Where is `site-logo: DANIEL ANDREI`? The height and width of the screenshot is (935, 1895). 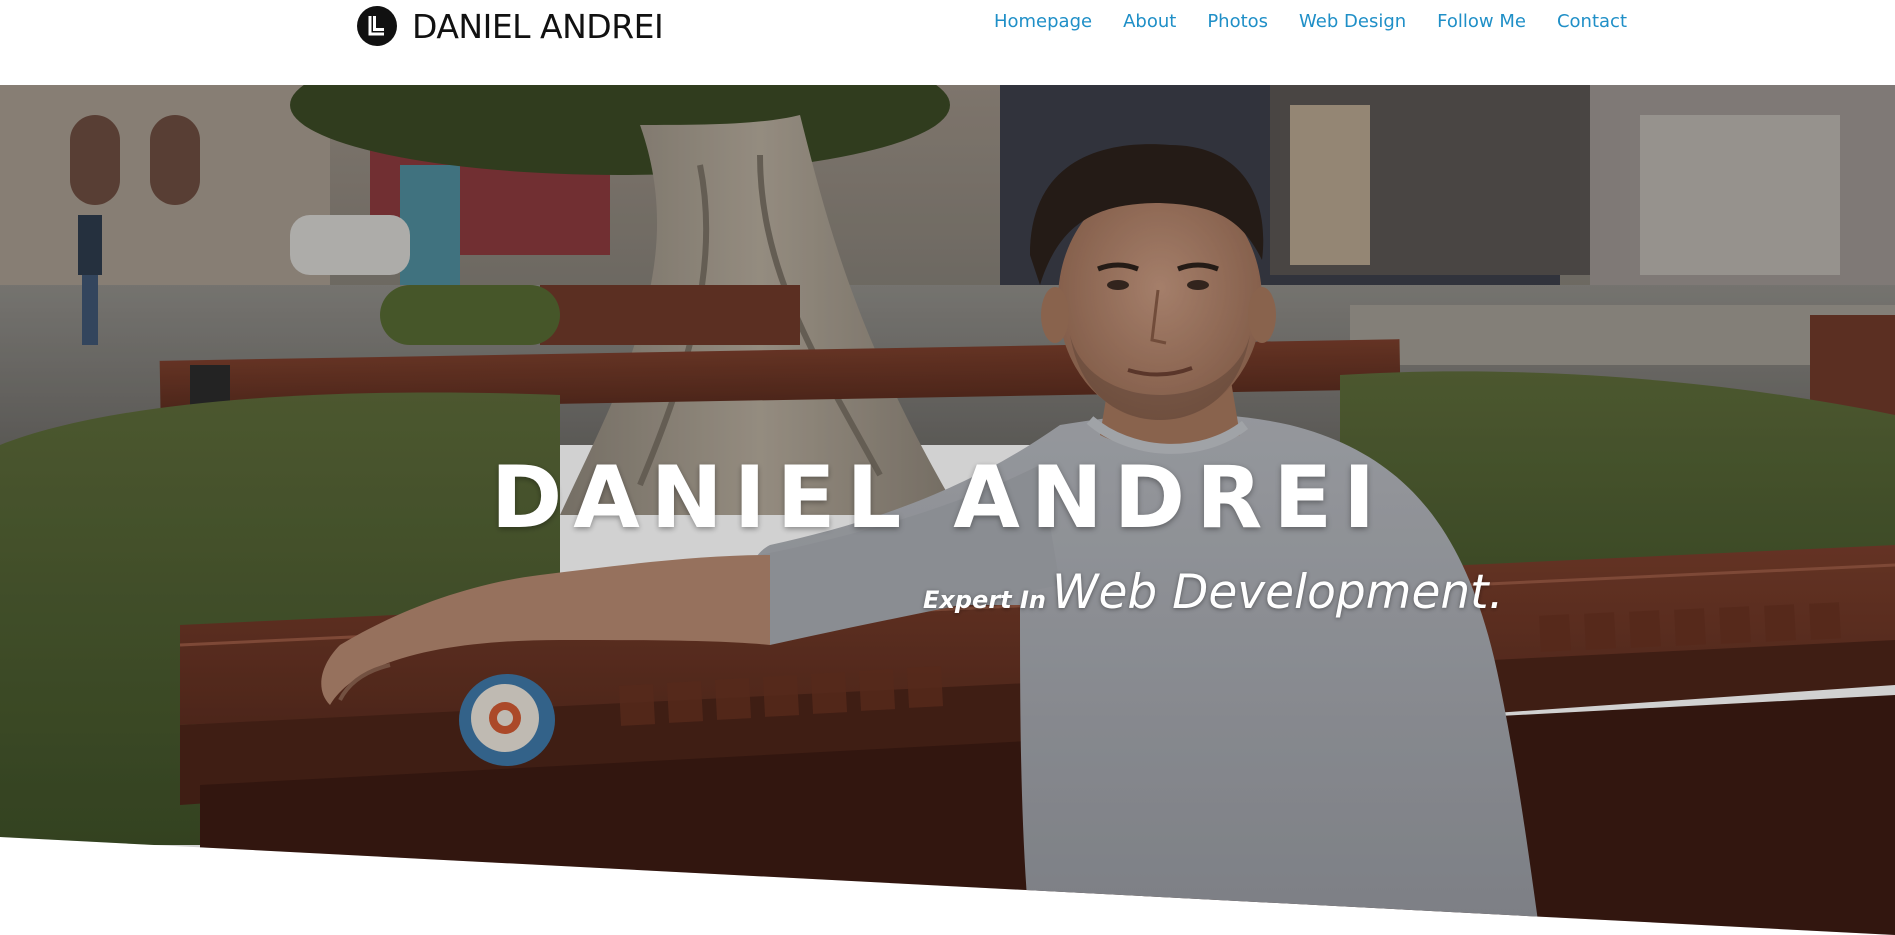
site-logo: DANIEL ANDREI is located at coordinates (510, 26).